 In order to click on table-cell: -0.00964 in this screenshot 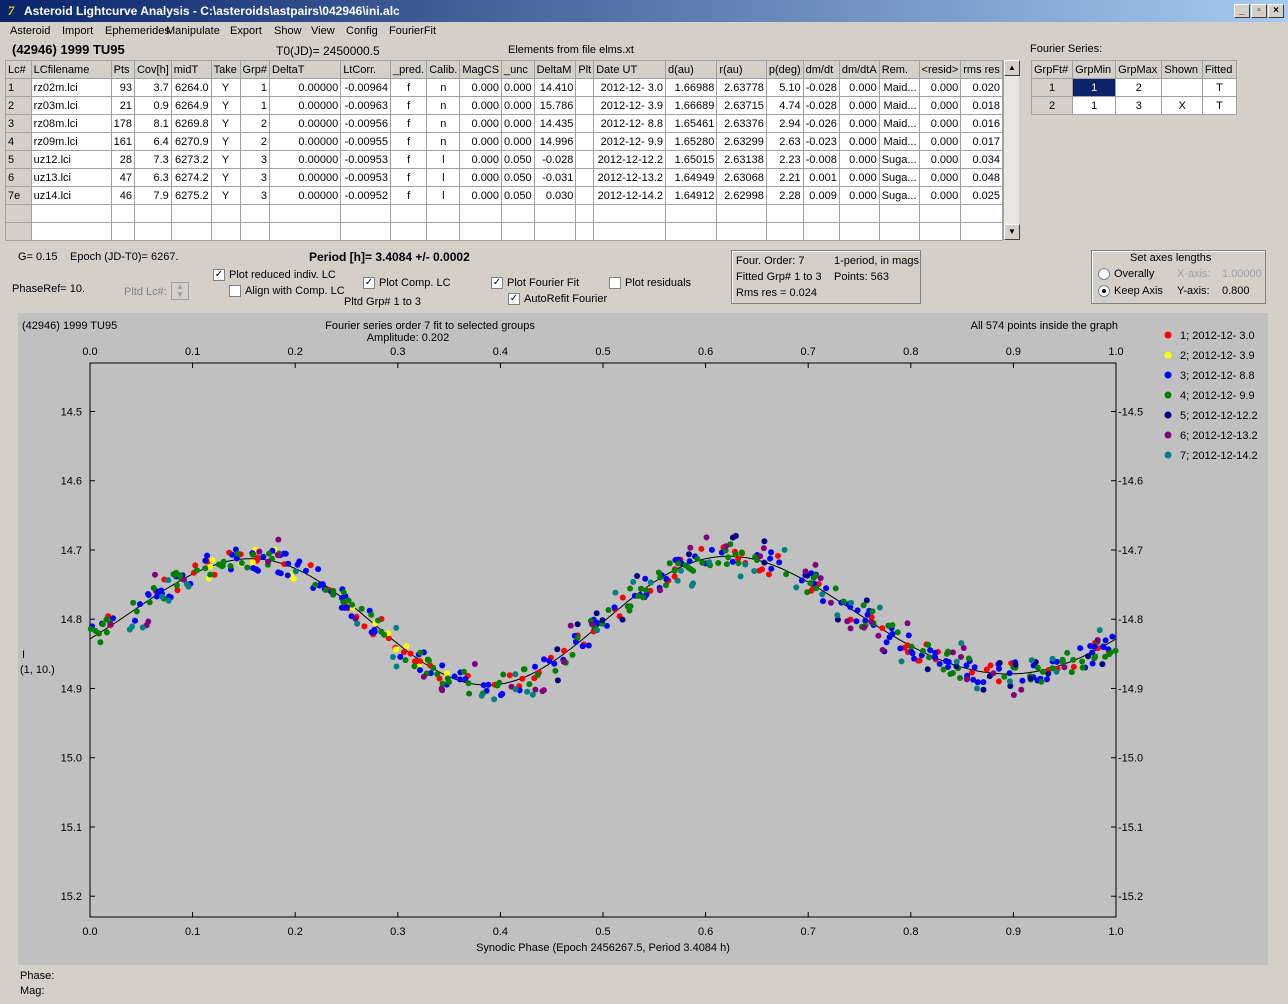, I will do `click(366, 87)`.